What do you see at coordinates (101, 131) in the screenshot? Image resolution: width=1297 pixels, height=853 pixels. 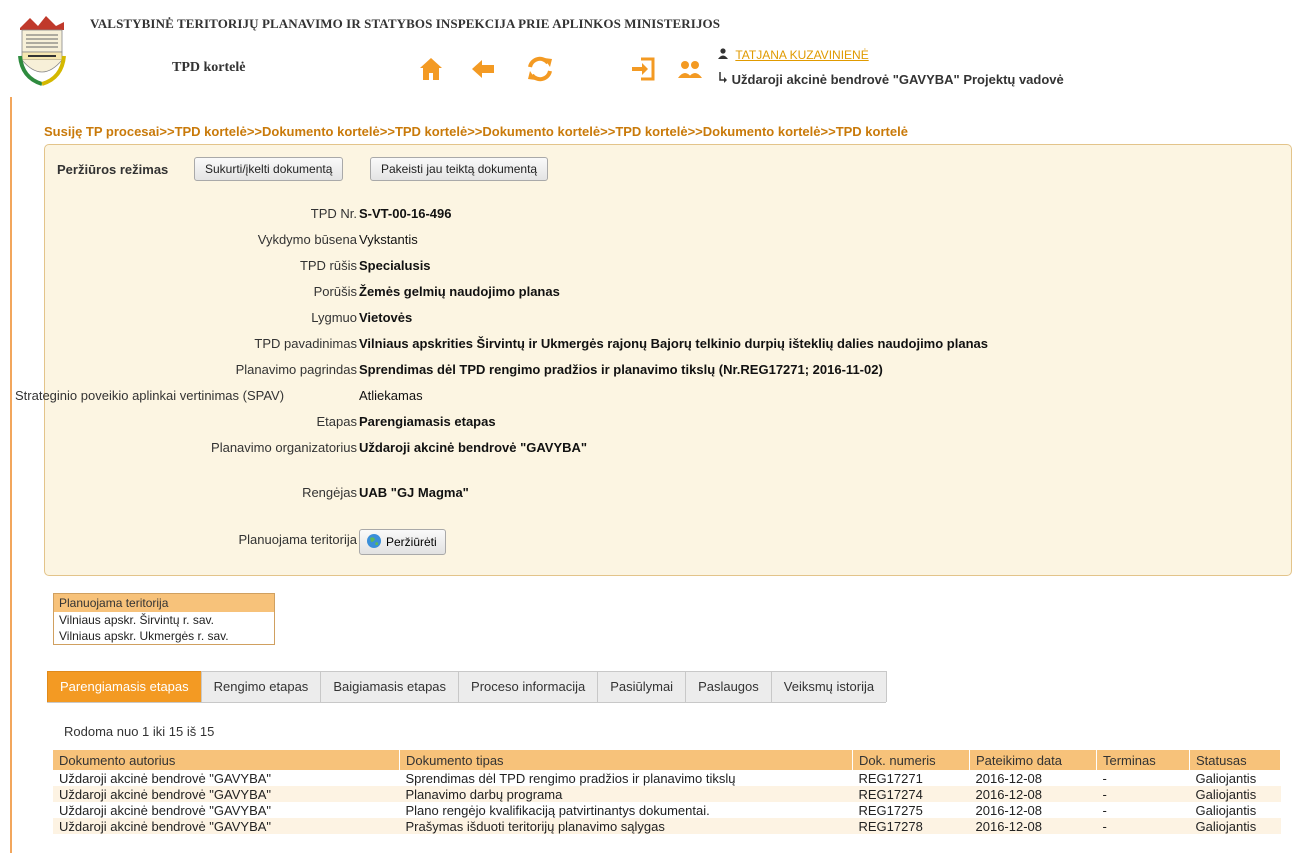 I see `breadcrumb-item: Susiję TP procesai` at bounding box center [101, 131].